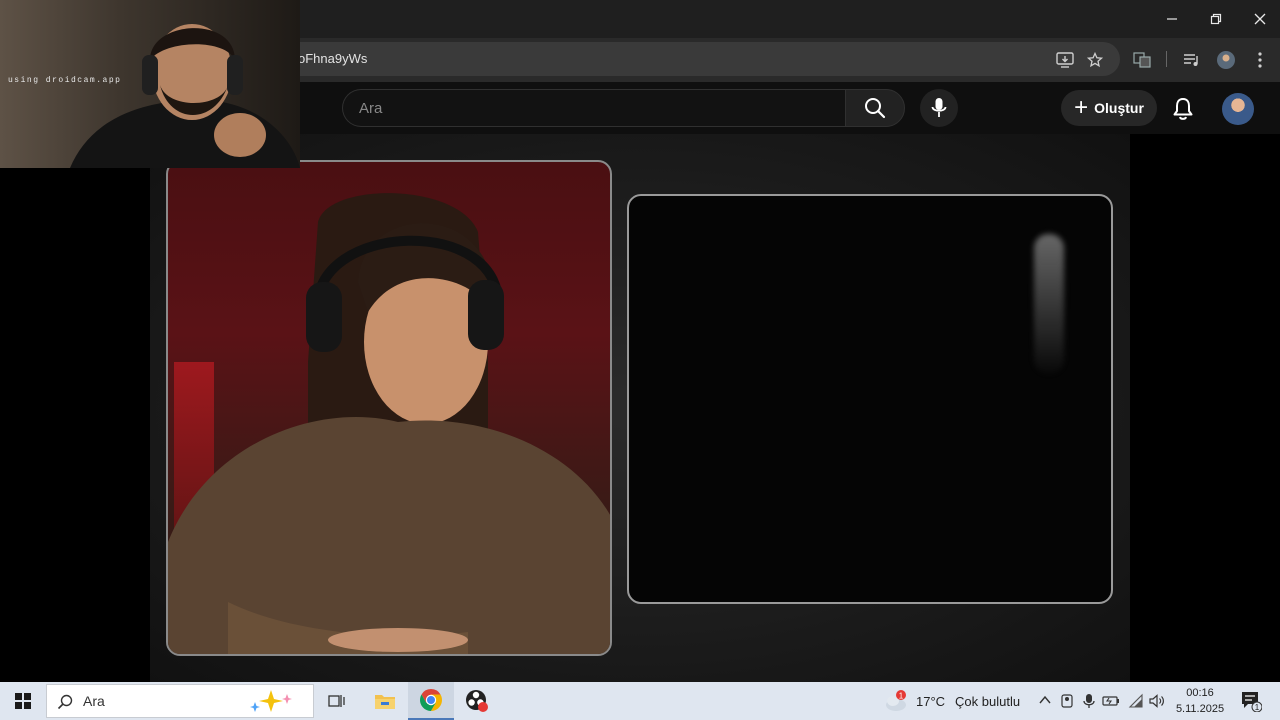 The height and width of the screenshot is (720, 1280). What do you see at coordinates (1192, 60) in the screenshot?
I see `media-control-icon` at bounding box center [1192, 60].